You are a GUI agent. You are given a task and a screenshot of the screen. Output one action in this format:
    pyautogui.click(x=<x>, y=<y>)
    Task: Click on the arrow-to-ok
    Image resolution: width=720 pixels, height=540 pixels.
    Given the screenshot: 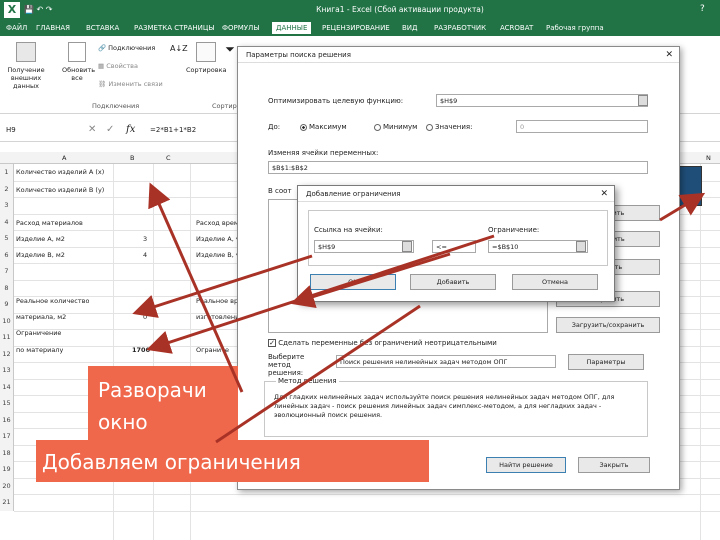 What is the action you would take?
    pyautogui.click(x=370, y=280)
    